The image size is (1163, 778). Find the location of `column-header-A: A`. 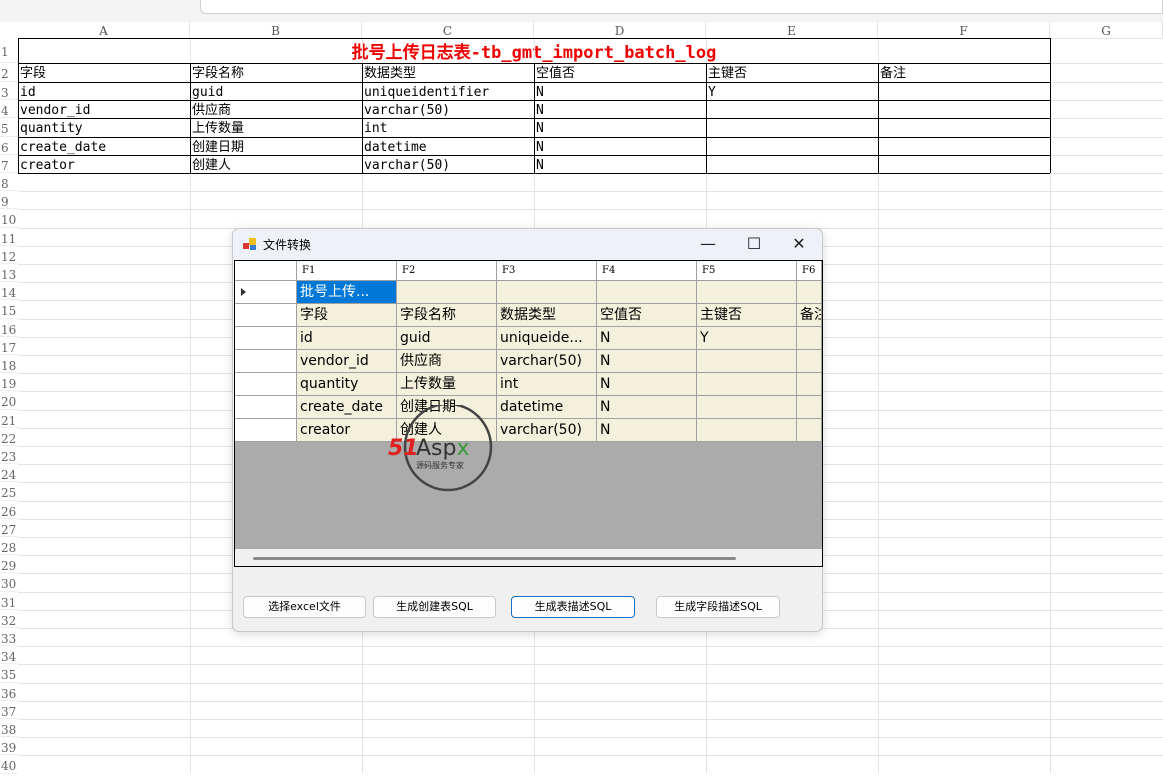

column-header-A: A is located at coordinates (104, 30).